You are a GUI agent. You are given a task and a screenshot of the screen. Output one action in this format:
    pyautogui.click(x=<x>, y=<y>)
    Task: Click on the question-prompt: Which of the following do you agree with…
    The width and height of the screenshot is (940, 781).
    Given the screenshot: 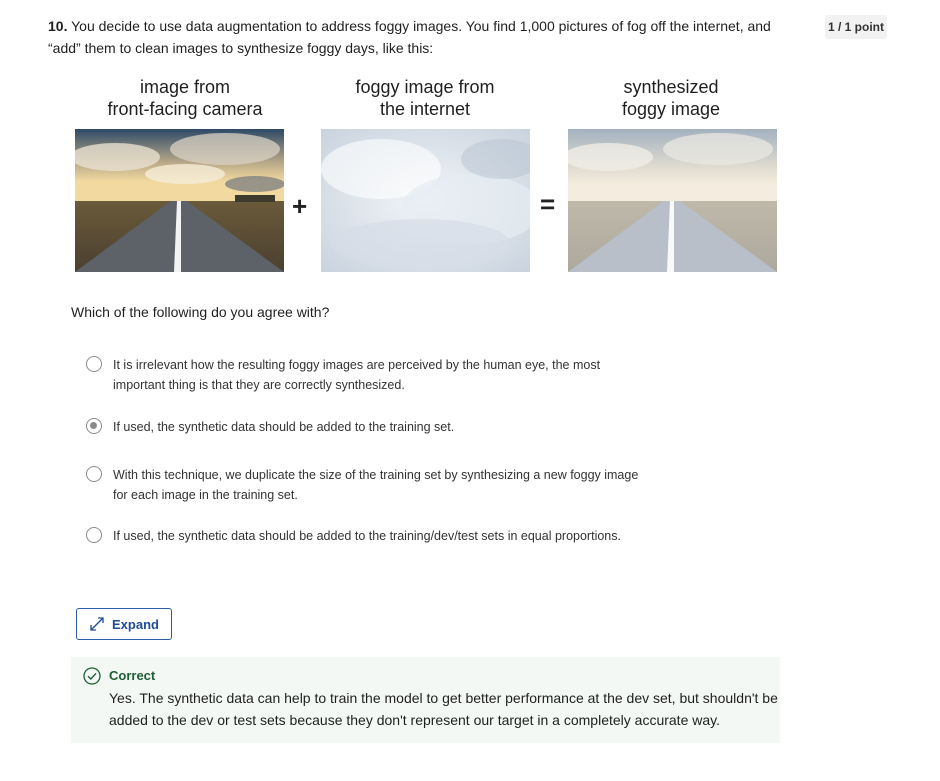 What is the action you would take?
    pyautogui.click(x=200, y=312)
    